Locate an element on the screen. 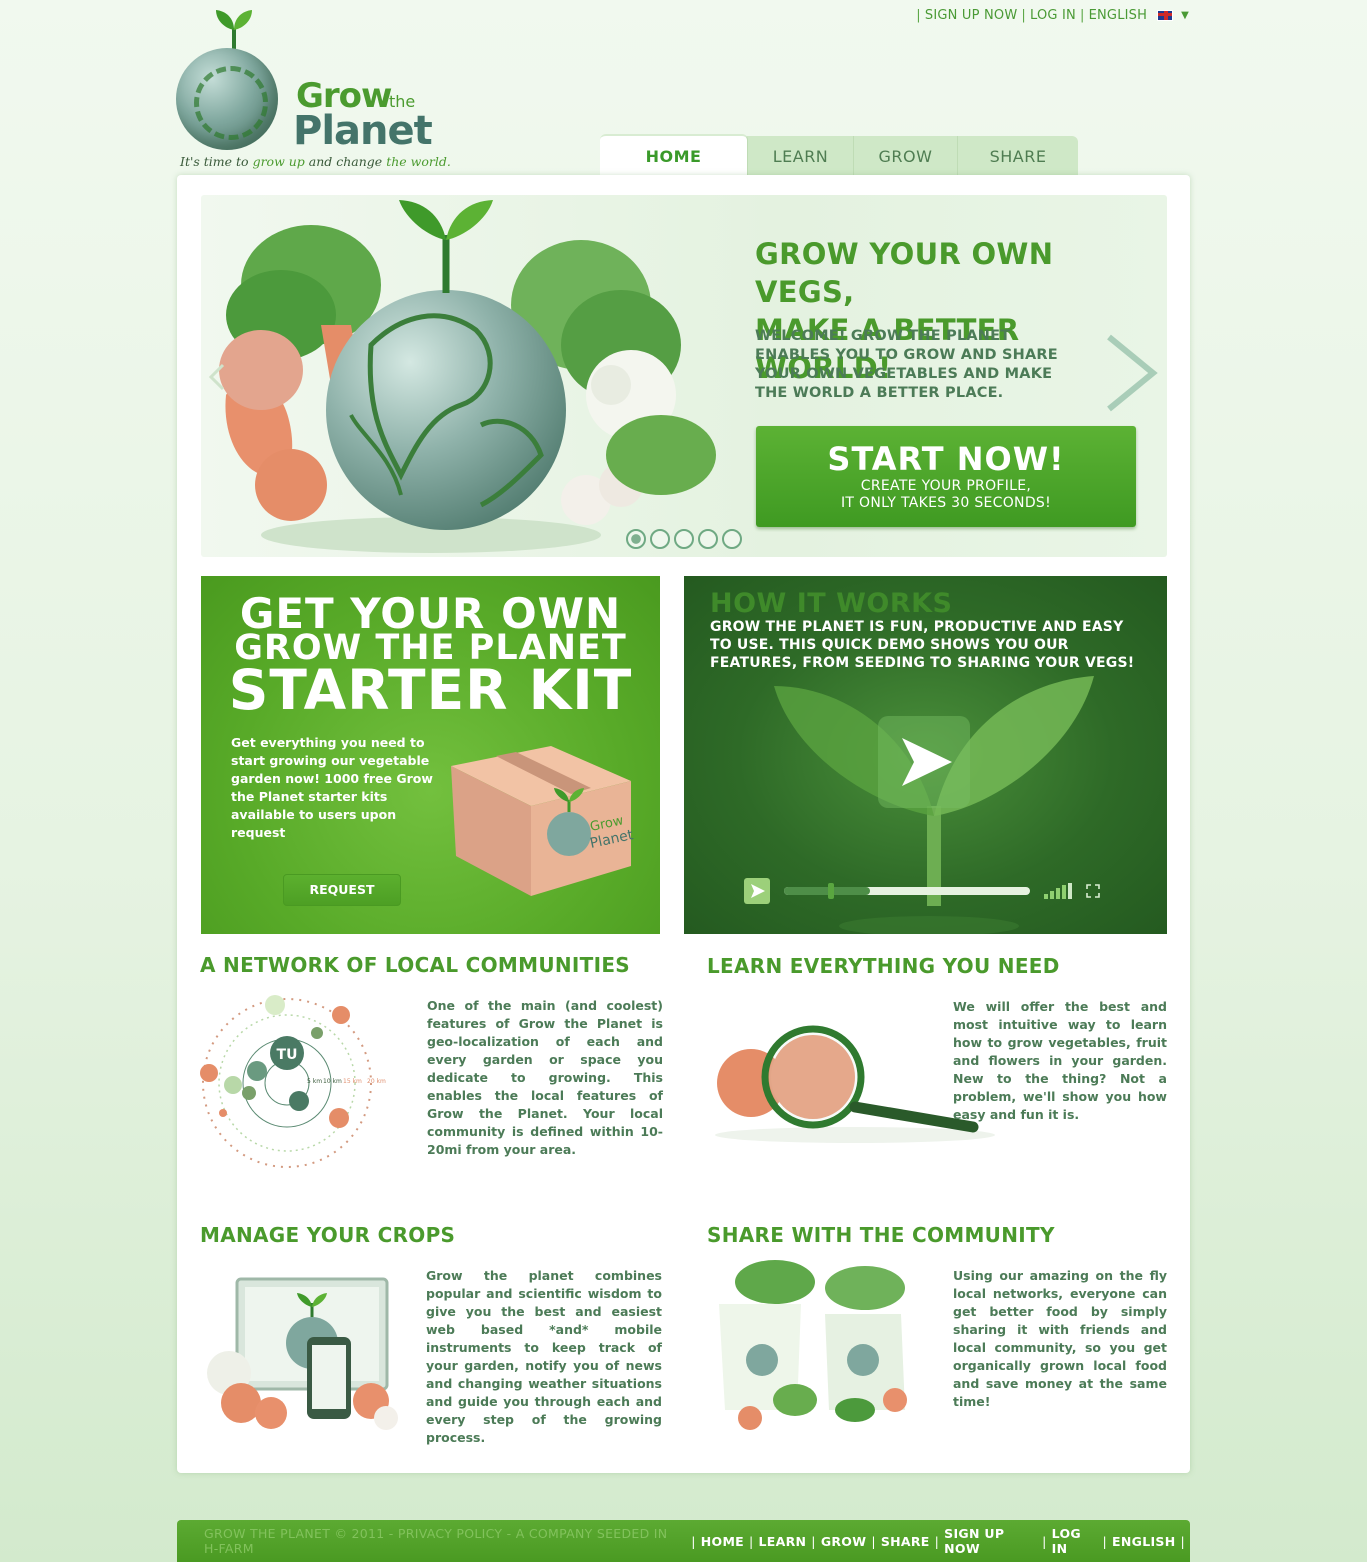  network-section-title: A NETWORK OF LOCAL COMMUNITIES is located at coordinates (415, 965).